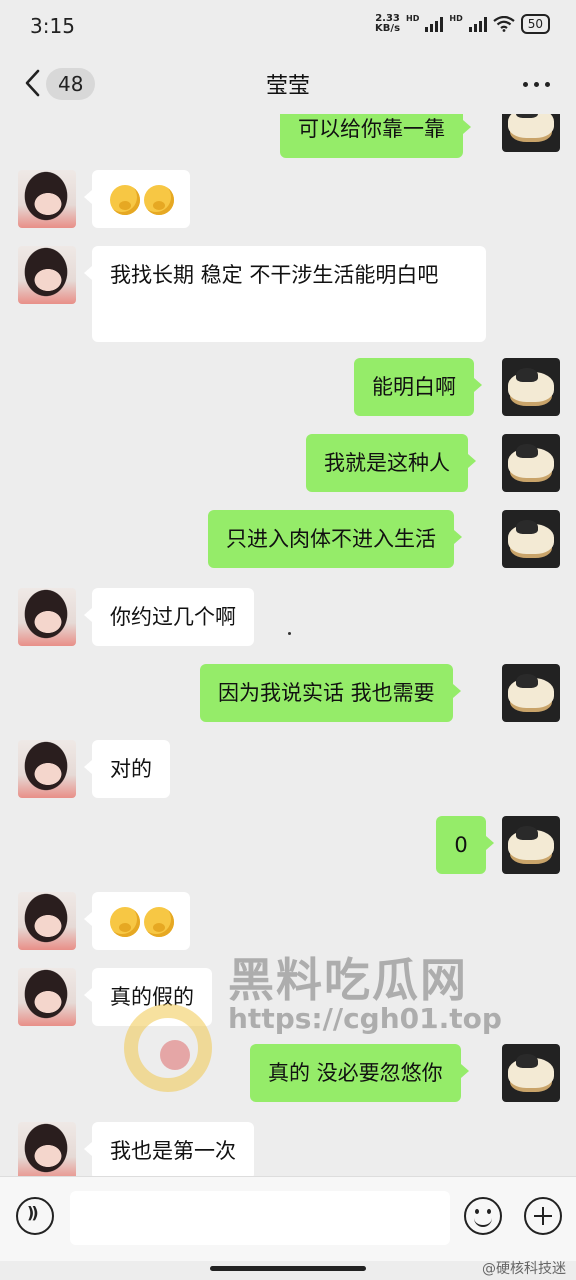  Describe the element at coordinates (359, 1073) in the screenshot. I see `sent-message: 真的 没必要忽悠你` at that location.